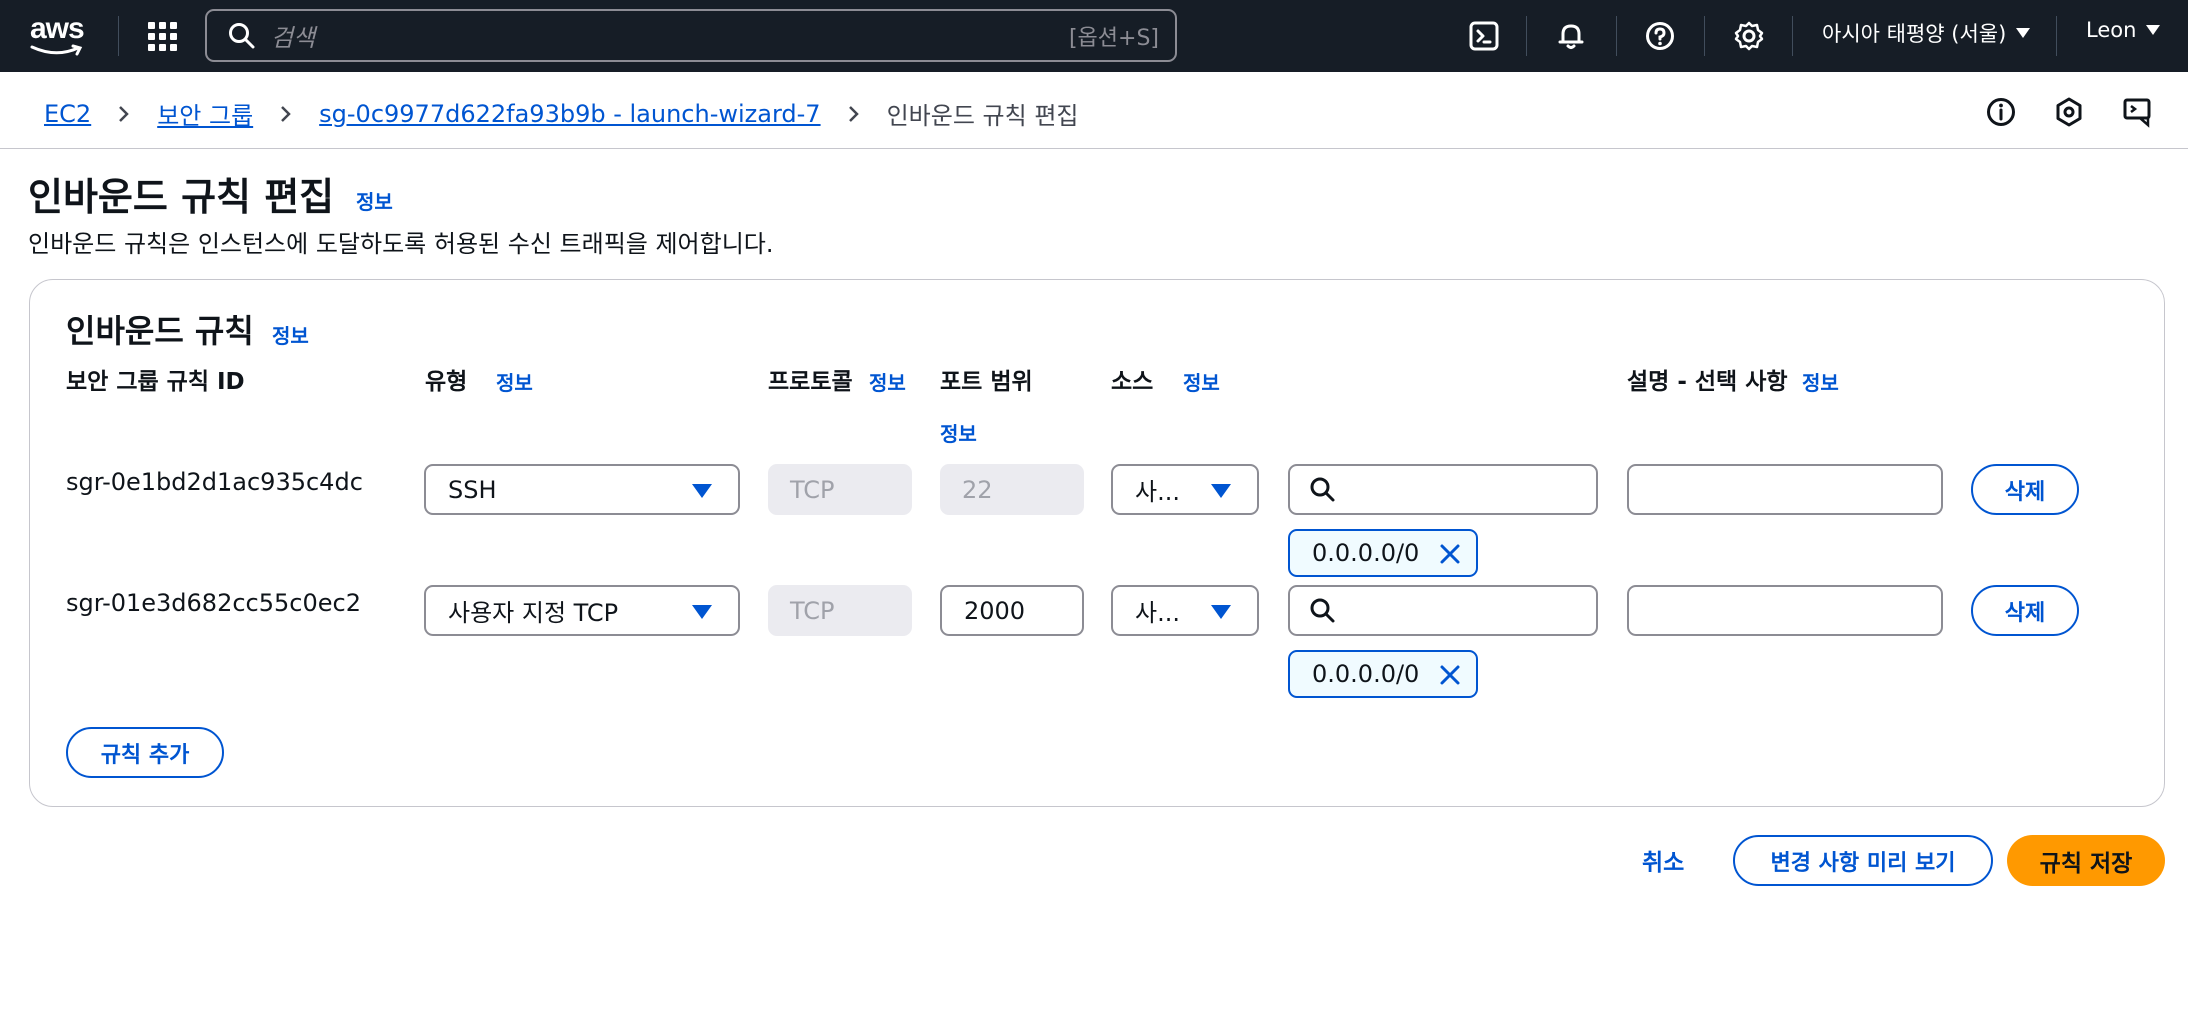  I want to click on search-placeholder: 검색, so click(293, 38).